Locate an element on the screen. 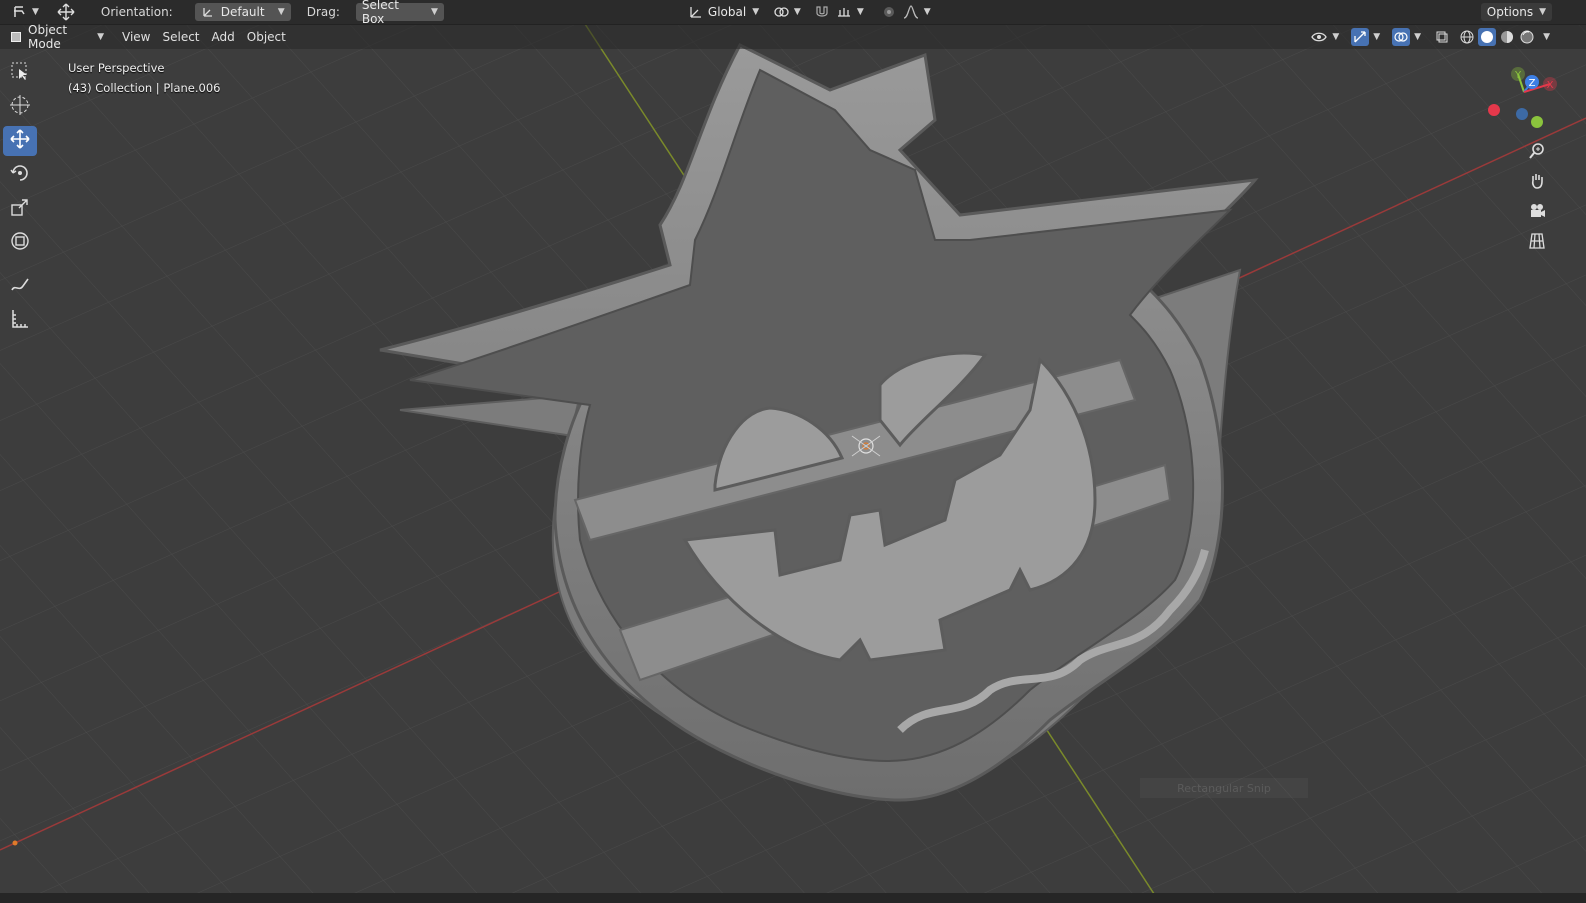 Image resolution: width=1586 pixels, height=903 pixels. annotate-tool is located at coordinates (20, 287).